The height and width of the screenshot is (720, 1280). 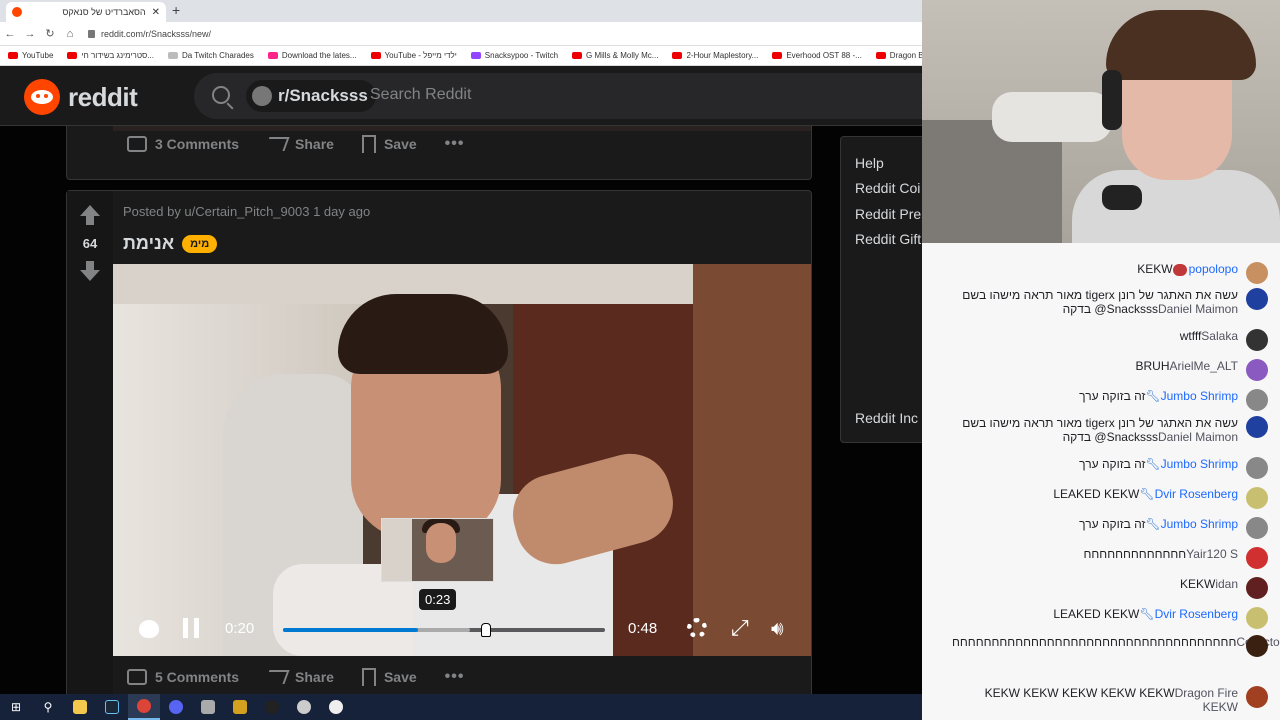 What do you see at coordinates (475, 55) in the screenshot?
I see `twitch-icon` at bounding box center [475, 55].